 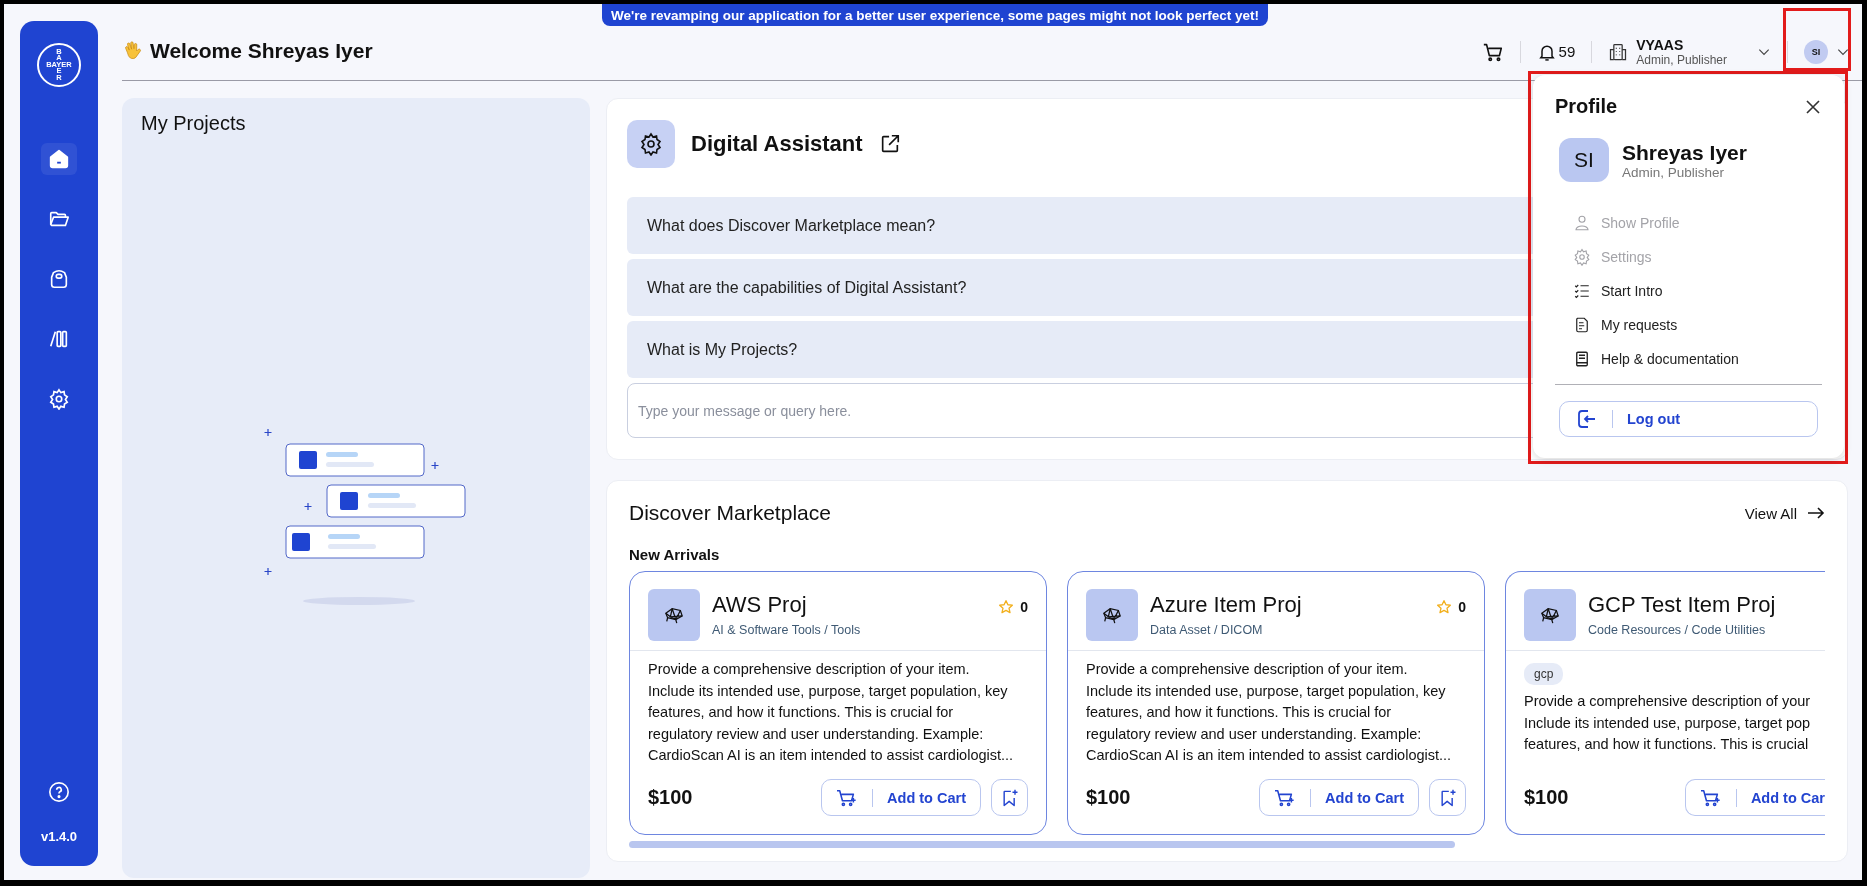 What do you see at coordinates (59, 279) in the screenshot?
I see `bag-icon` at bounding box center [59, 279].